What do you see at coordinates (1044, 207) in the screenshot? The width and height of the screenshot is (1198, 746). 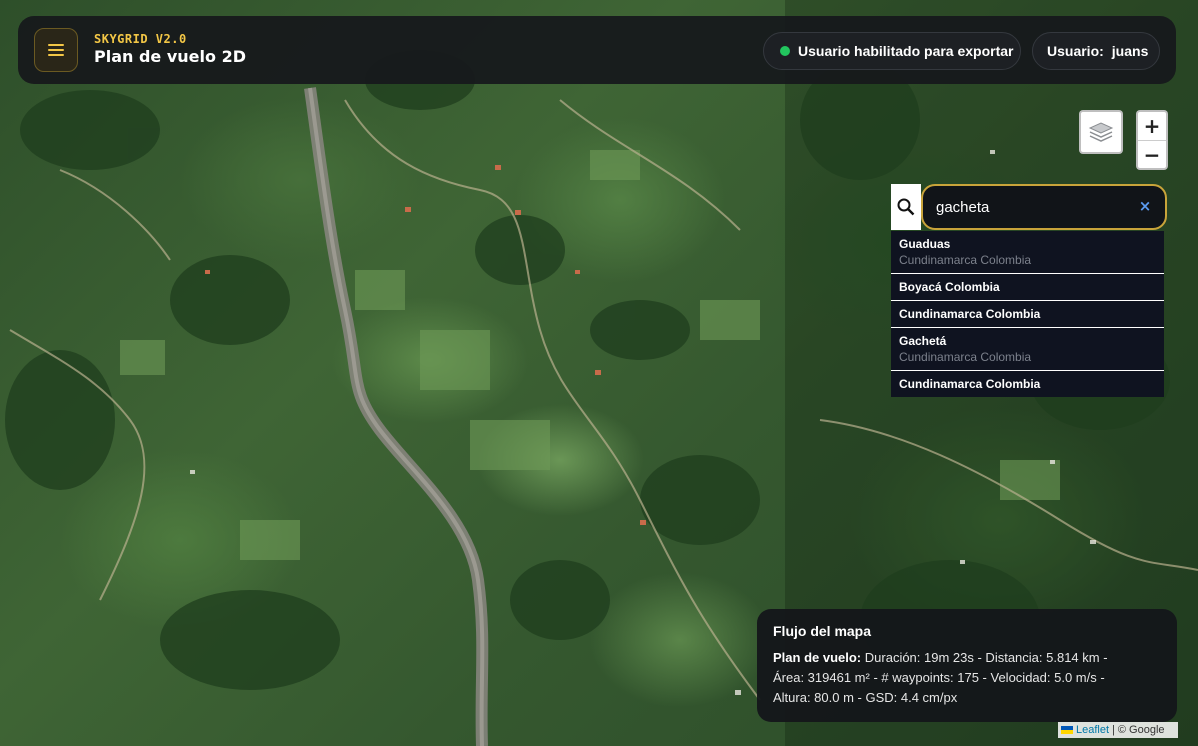 I see `search-input` at bounding box center [1044, 207].